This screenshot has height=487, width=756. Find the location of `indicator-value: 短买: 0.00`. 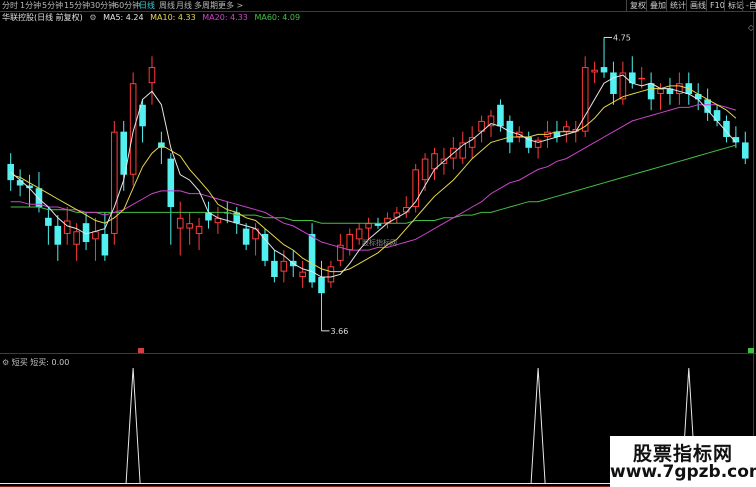

indicator-value: 短买: 0.00 is located at coordinates (50, 362).